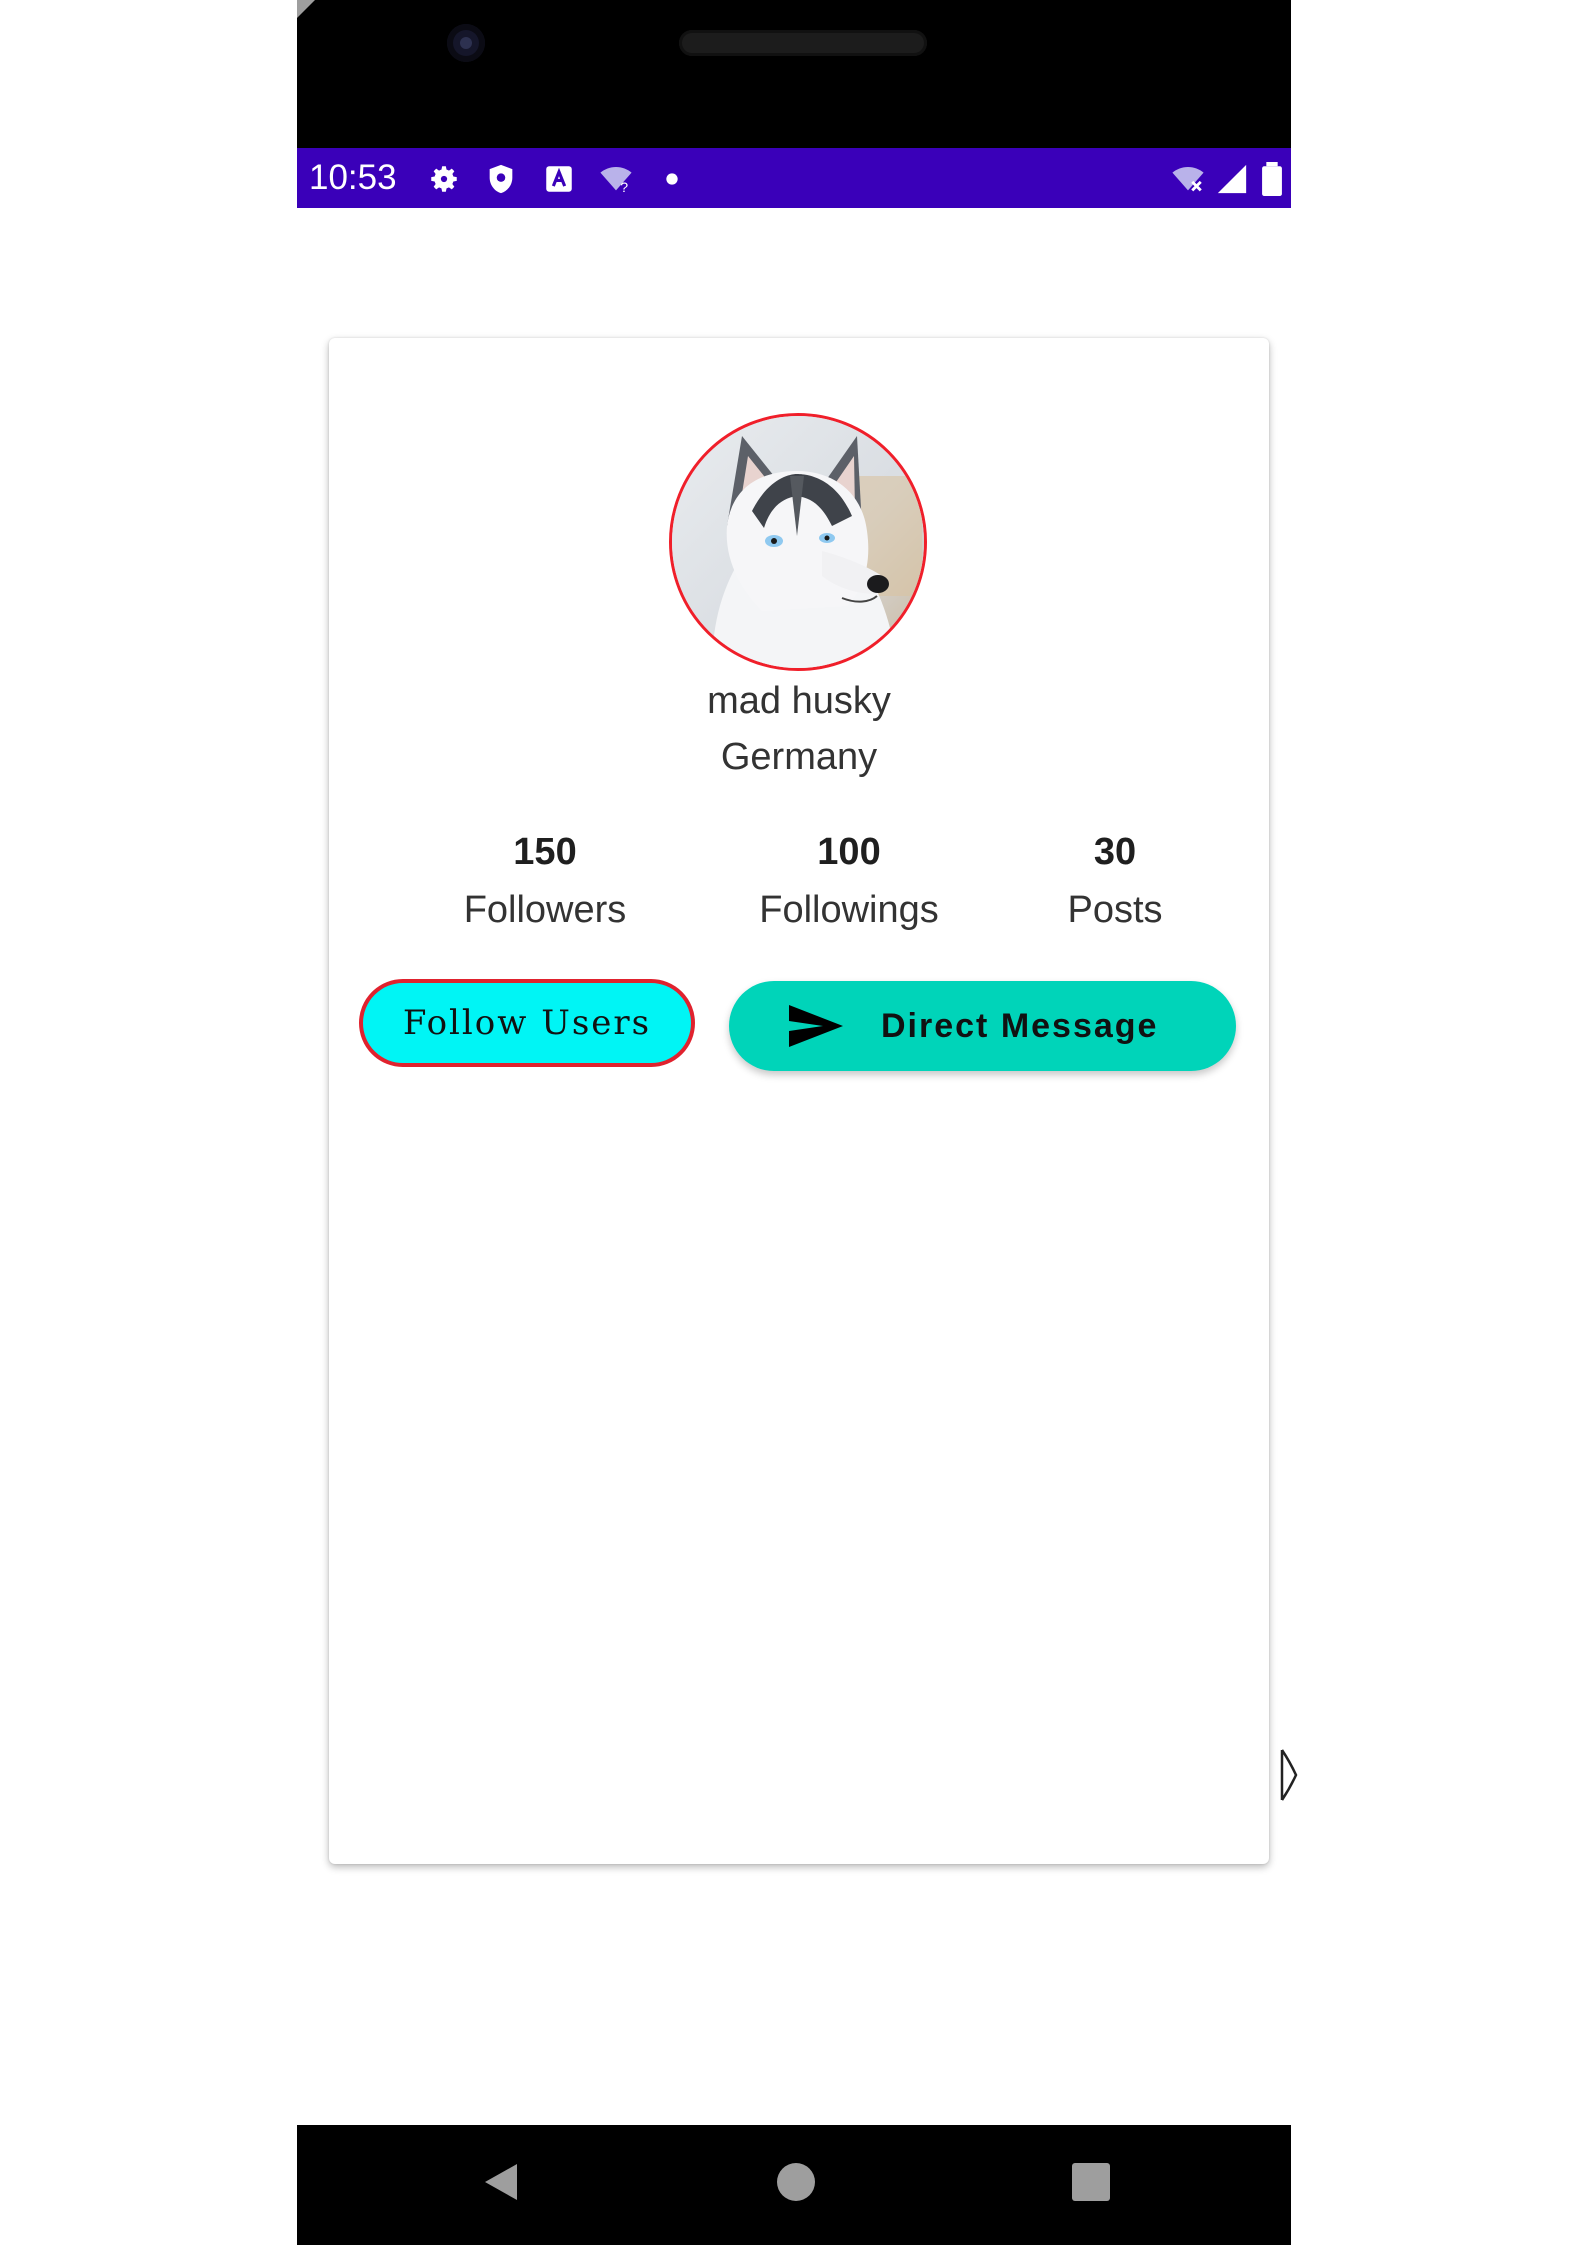 The height and width of the screenshot is (2245, 1587). I want to click on earpiece-speaker, so click(803, 43).